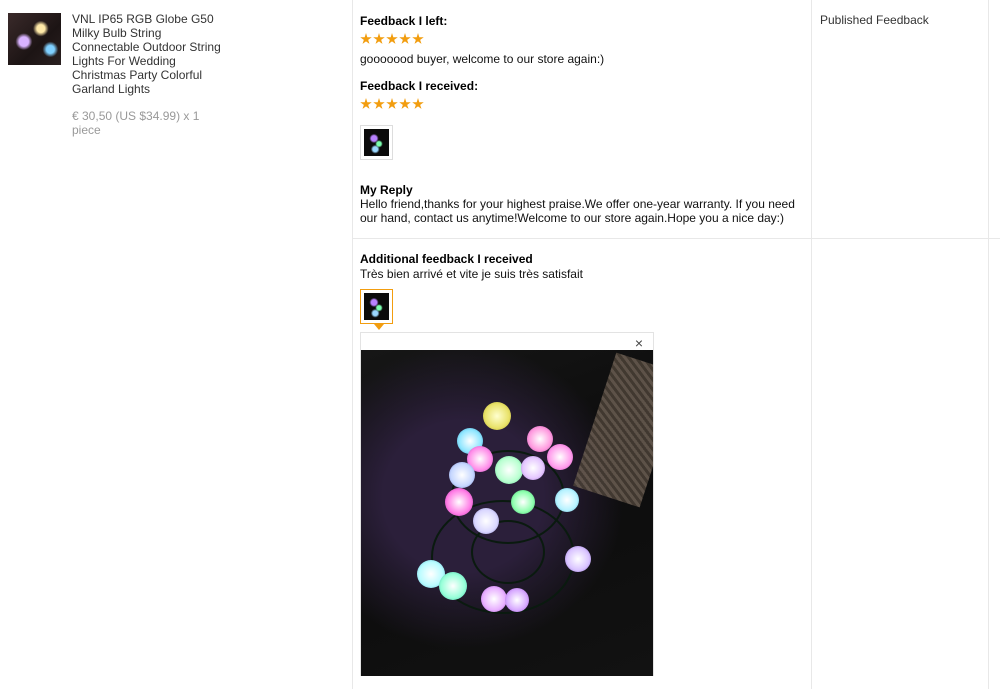 The height and width of the screenshot is (689, 1000). Describe the element at coordinates (136, 123) in the screenshot. I see `product-price: € 30,50 (US $34.99) x 1 piece` at that location.